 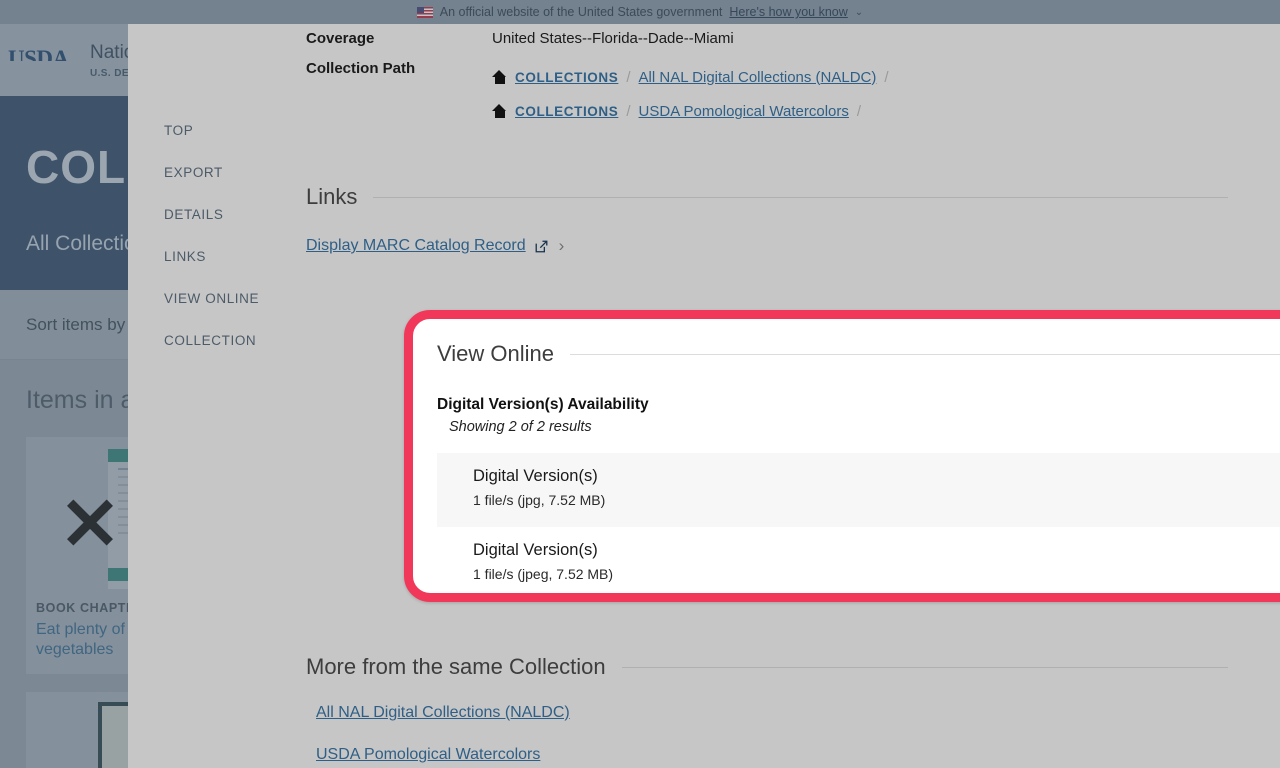 I want to click on digital-version-meta: 1 file/s (jpeg, 7.52 MB), so click(x=543, y=574).